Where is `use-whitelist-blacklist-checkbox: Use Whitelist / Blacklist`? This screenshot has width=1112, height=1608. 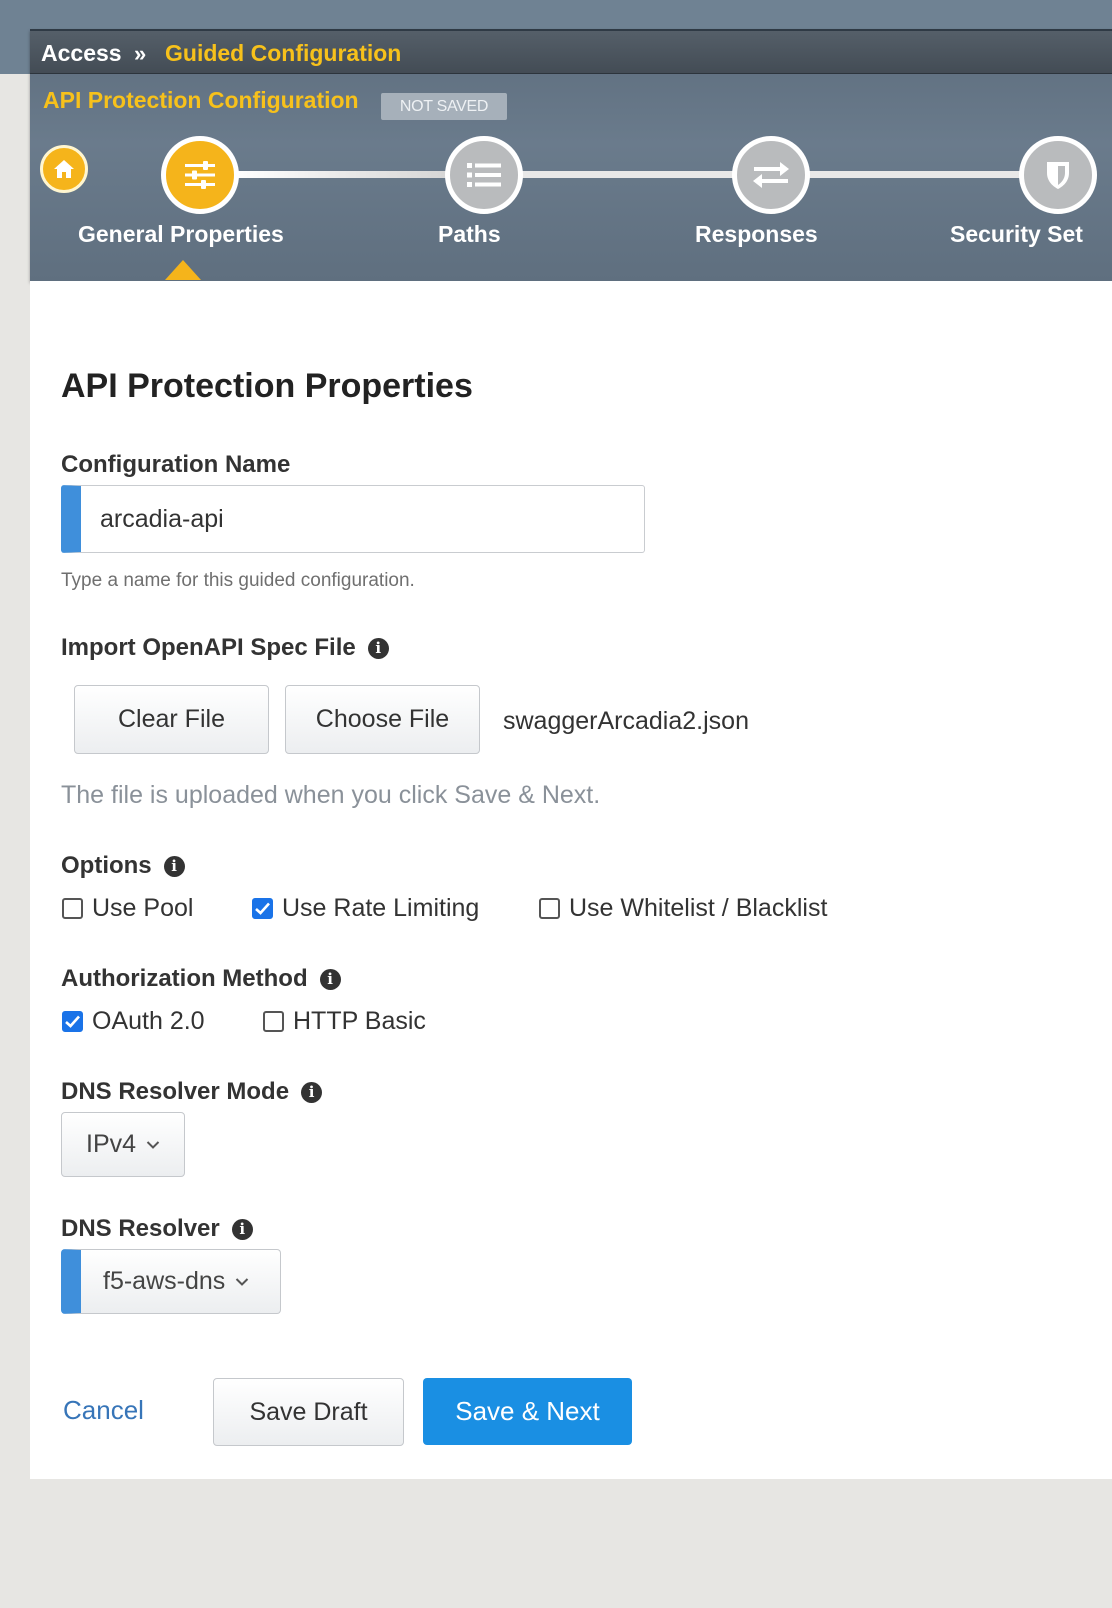
use-whitelist-blacklist-checkbox: Use Whitelist / Blacklist is located at coordinates (683, 908).